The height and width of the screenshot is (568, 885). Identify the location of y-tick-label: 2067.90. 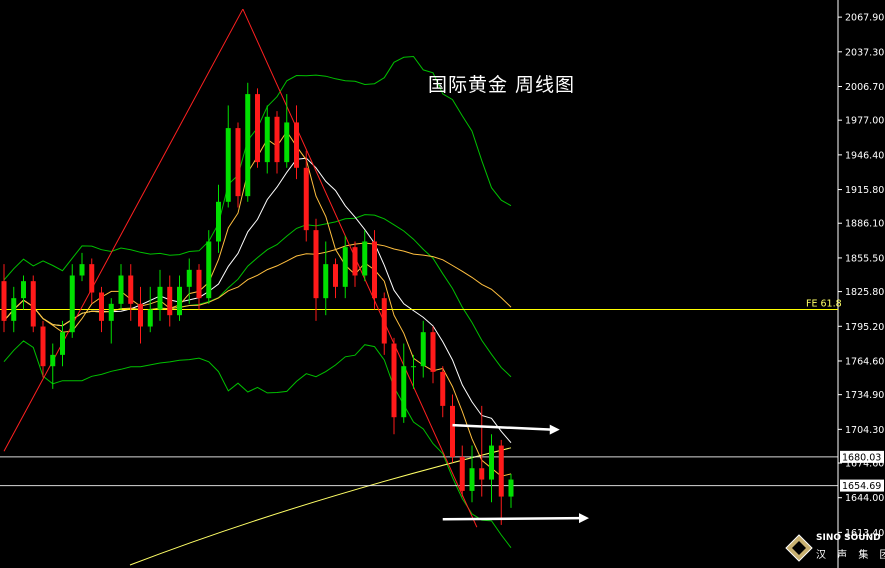
(864, 18).